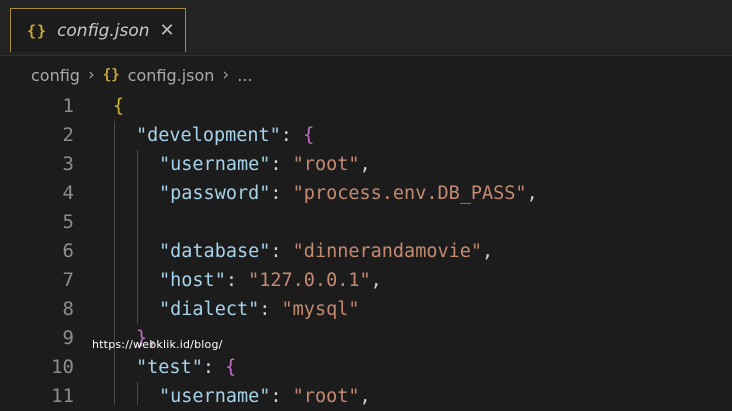  What do you see at coordinates (68, 251) in the screenshot?
I see `line-number: 6` at bounding box center [68, 251].